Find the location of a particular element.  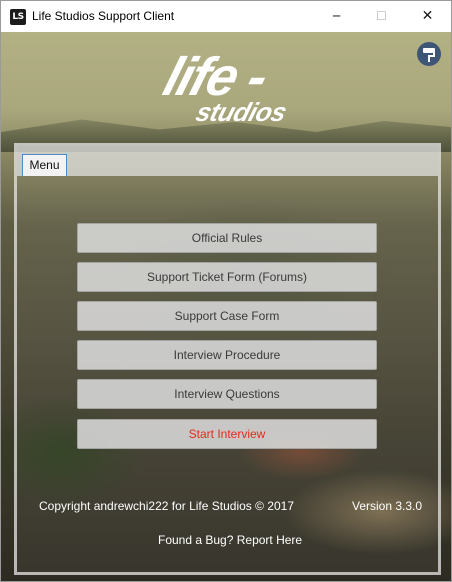

interview-procedure-button: Interview Procedure is located at coordinates (227, 355).